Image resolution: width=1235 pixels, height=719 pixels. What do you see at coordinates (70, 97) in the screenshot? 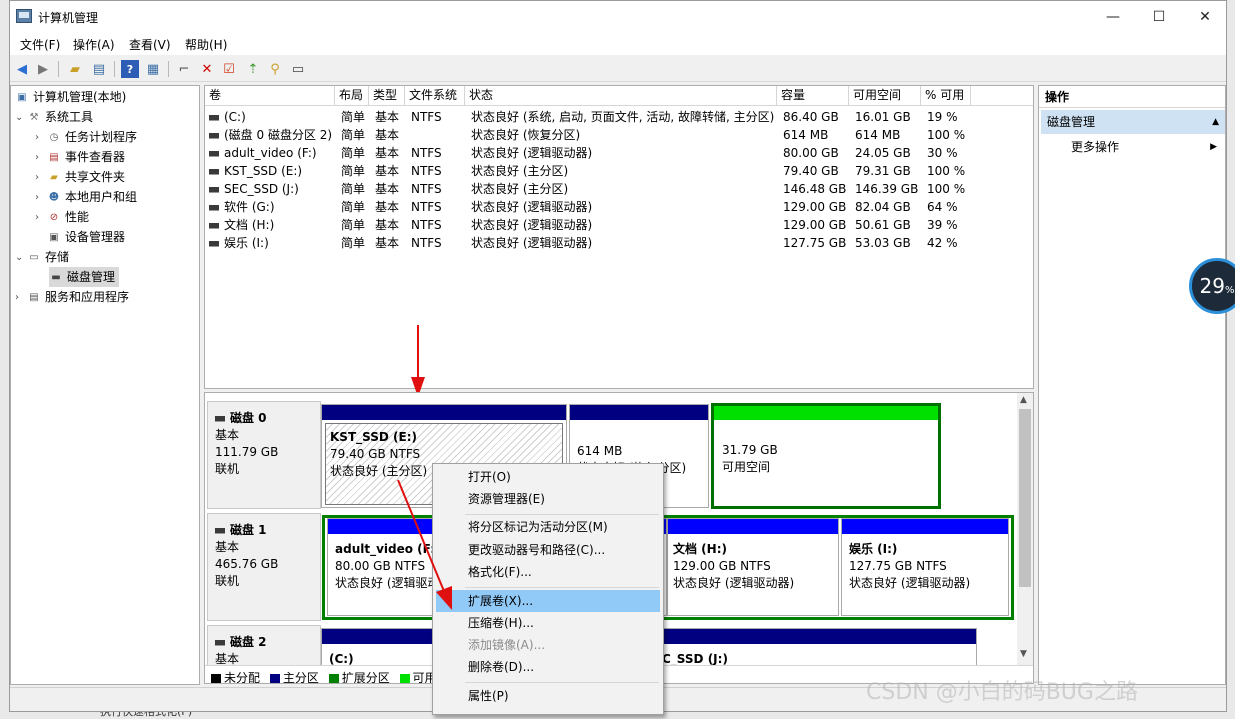
I see `tree-root: ▣ 计算机管理(本地)` at bounding box center [70, 97].